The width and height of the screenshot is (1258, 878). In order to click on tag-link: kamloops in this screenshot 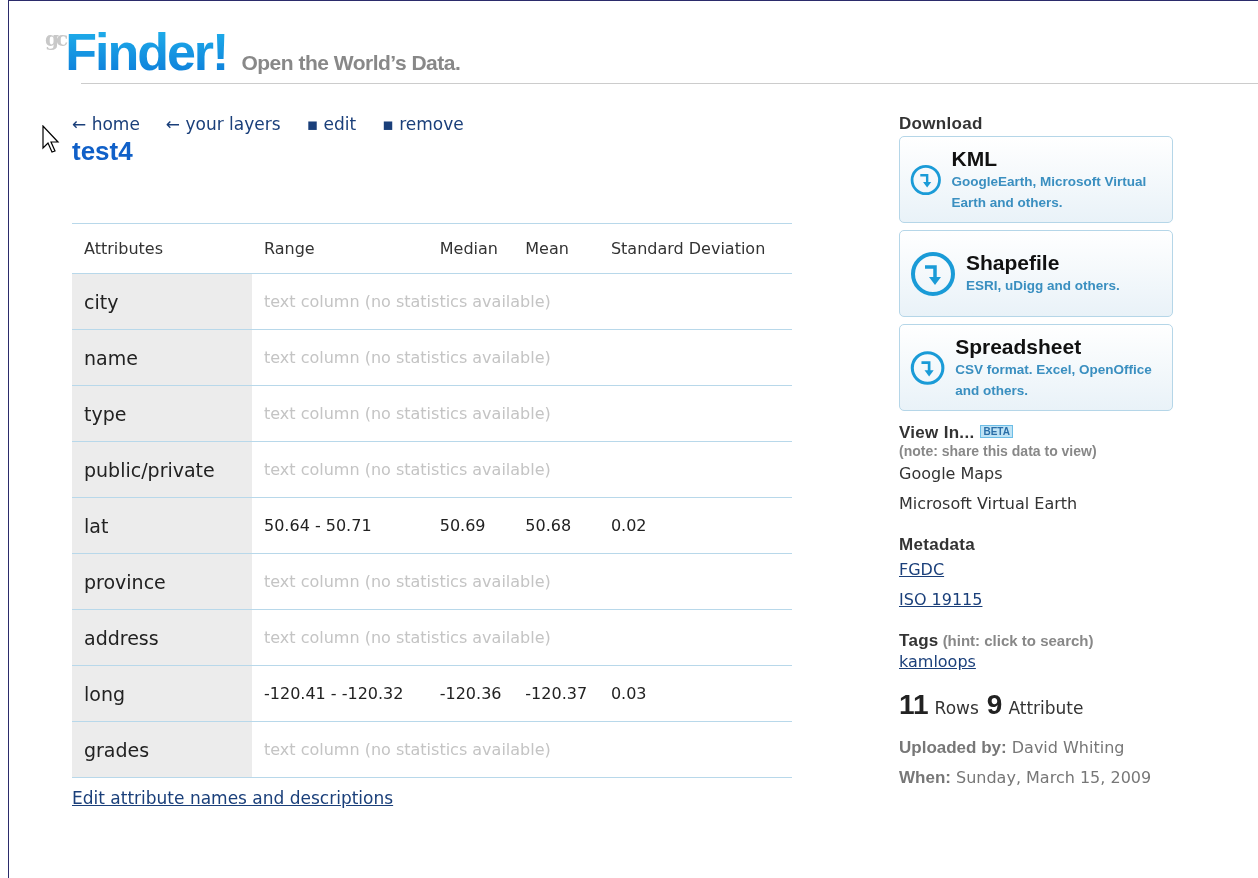, I will do `click(937, 662)`.